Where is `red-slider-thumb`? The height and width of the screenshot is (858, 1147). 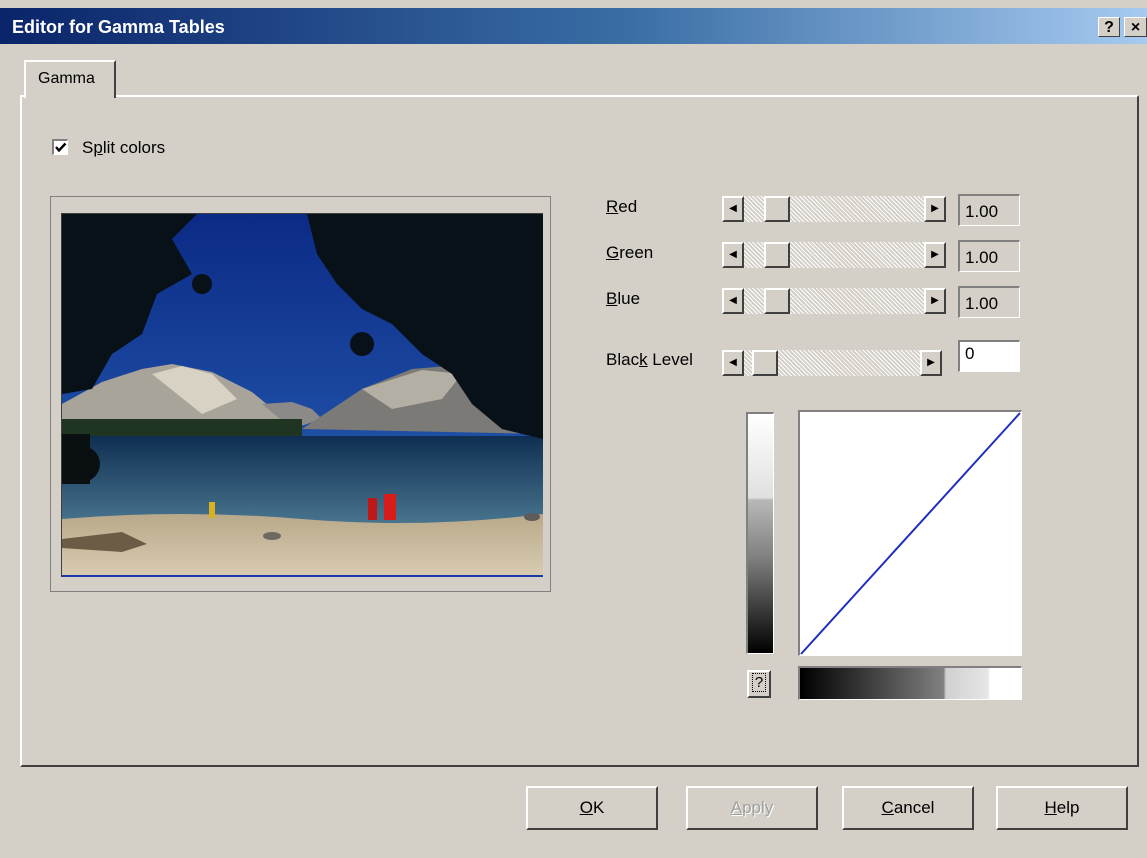 red-slider-thumb is located at coordinates (777, 209).